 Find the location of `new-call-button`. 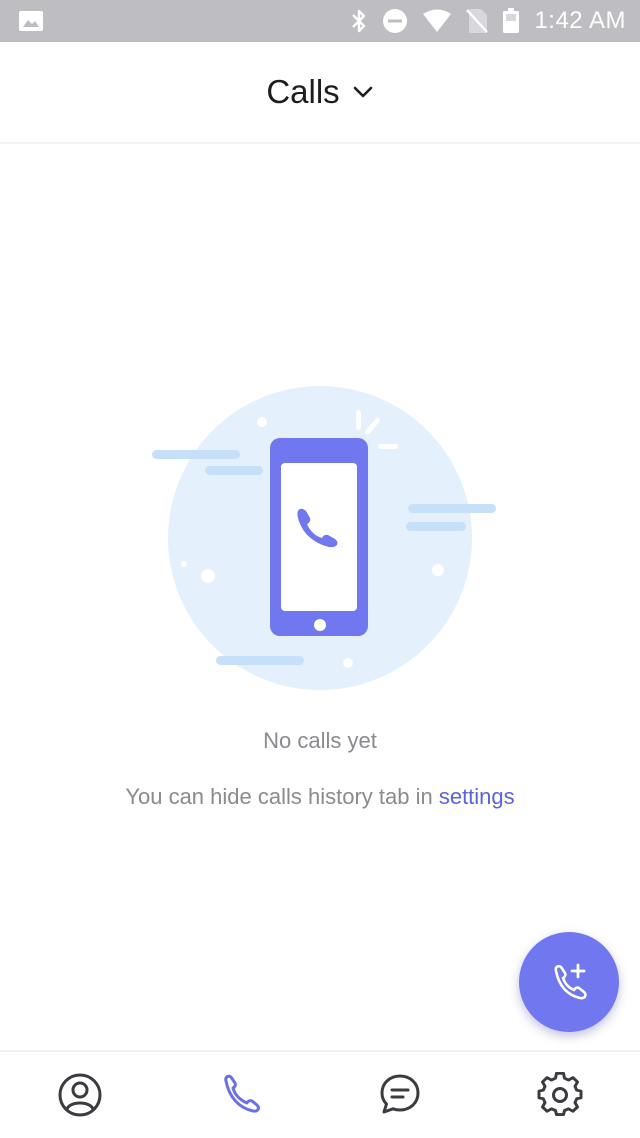

new-call-button is located at coordinates (569, 982).